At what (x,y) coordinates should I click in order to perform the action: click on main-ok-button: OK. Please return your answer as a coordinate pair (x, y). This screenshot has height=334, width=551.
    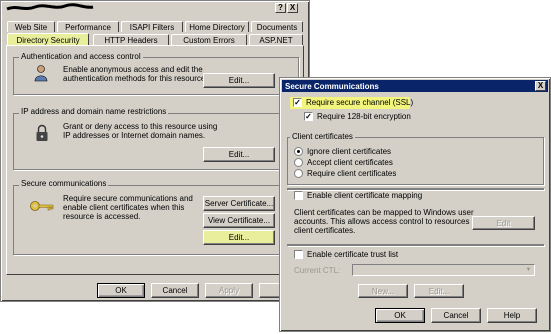
    Looking at the image, I should click on (121, 290).